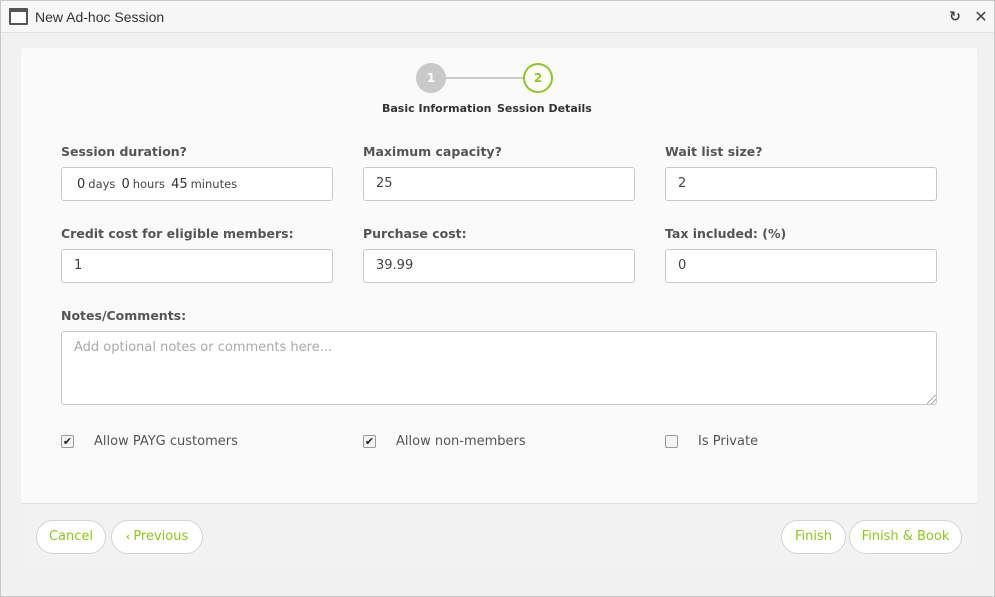 This screenshot has width=995, height=597. What do you see at coordinates (81, 184) in the screenshot?
I see `duration-days-value: 0` at bounding box center [81, 184].